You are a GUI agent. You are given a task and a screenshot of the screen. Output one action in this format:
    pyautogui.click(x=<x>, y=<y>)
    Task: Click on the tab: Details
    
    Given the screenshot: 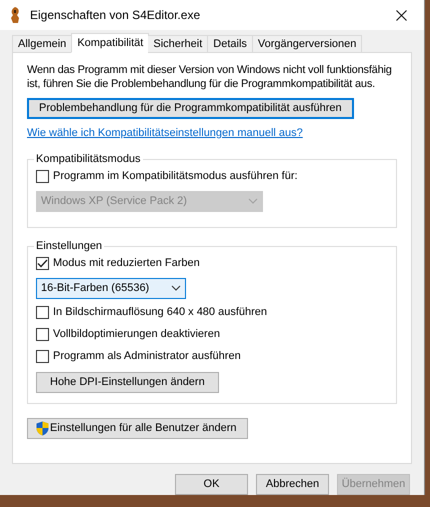 What is the action you would take?
    pyautogui.click(x=230, y=44)
    